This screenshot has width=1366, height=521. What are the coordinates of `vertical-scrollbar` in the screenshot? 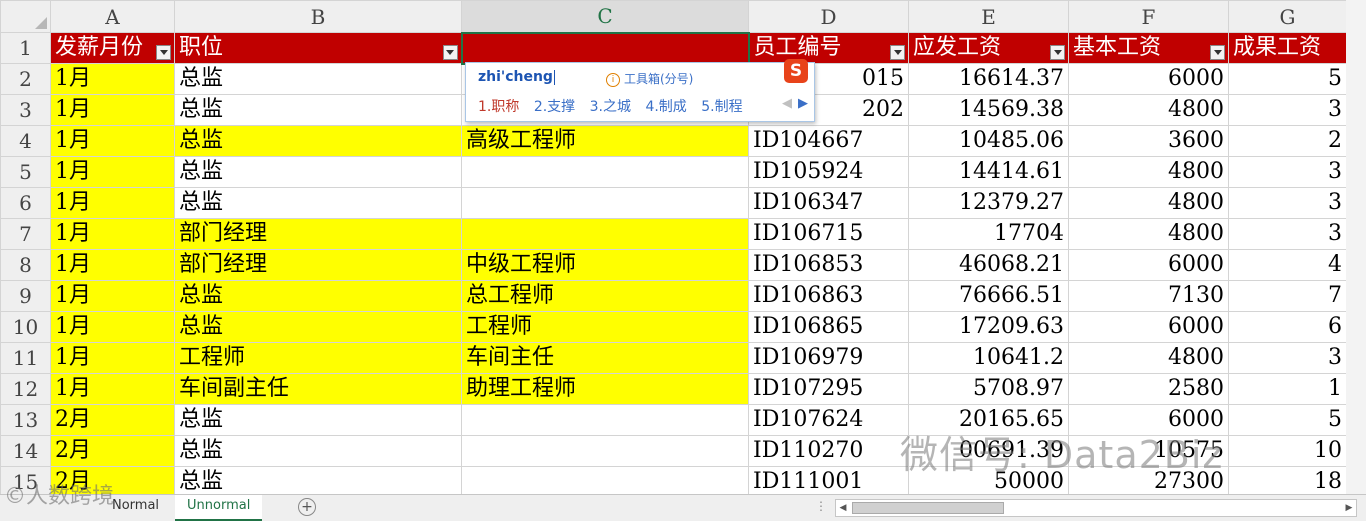 It's located at (1356, 247).